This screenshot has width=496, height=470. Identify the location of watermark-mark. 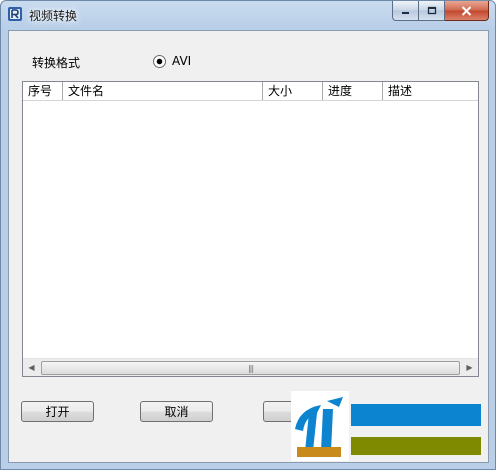
(320, 426).